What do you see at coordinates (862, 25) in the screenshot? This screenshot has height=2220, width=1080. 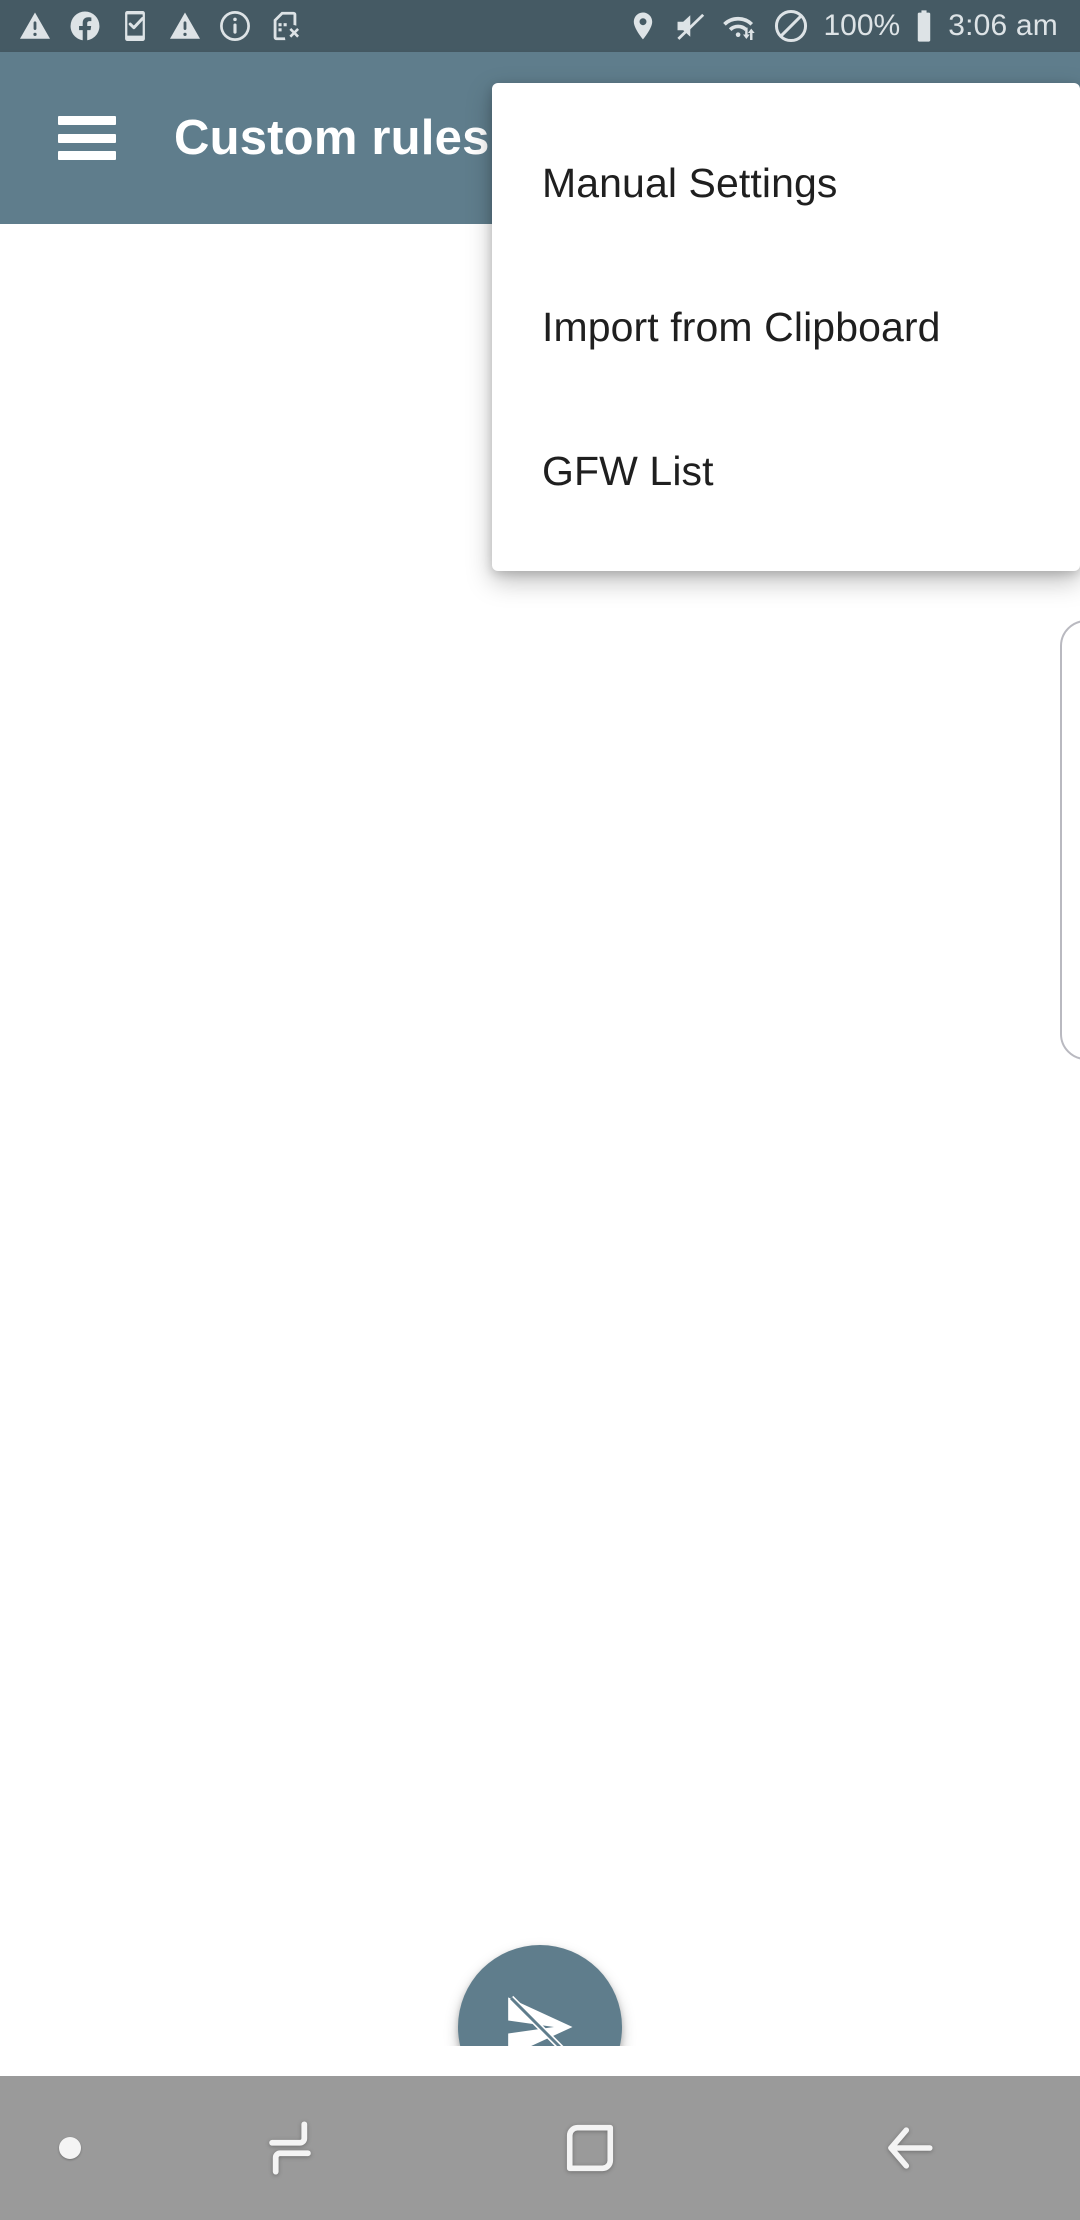 I see `battery-percent-label: 100%` at bounding box center [862, 25].